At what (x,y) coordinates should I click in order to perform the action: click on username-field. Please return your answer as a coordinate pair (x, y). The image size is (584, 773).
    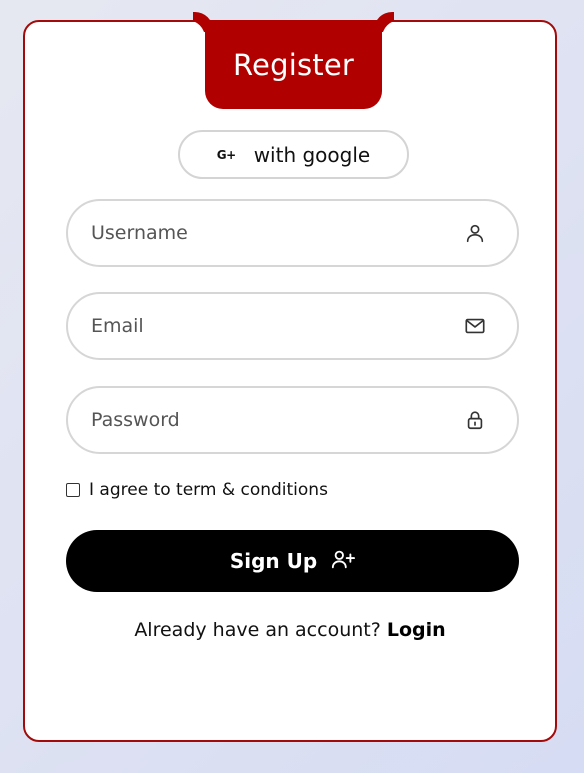
    Looking at the image, I should click on (292, 233).